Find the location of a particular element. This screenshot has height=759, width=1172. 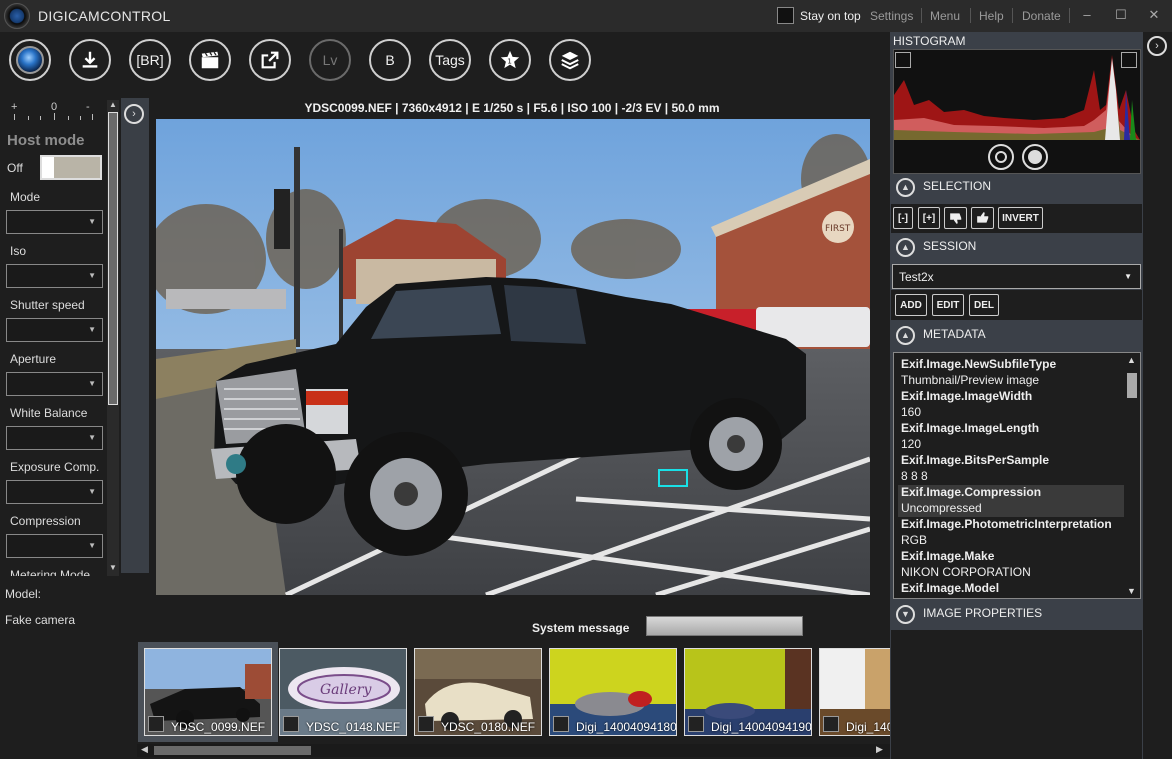

focus-point-marker is located at coordinates (673, 478).